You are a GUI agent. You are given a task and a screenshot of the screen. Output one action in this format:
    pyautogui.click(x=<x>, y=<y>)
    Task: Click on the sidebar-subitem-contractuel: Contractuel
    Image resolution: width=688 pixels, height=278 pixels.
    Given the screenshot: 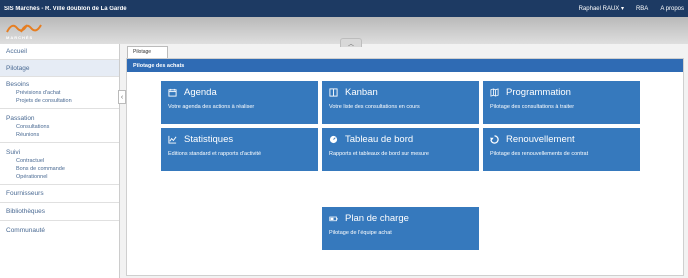 What is the action you would take?
    pyautogui.click(x=59, y=161)
    